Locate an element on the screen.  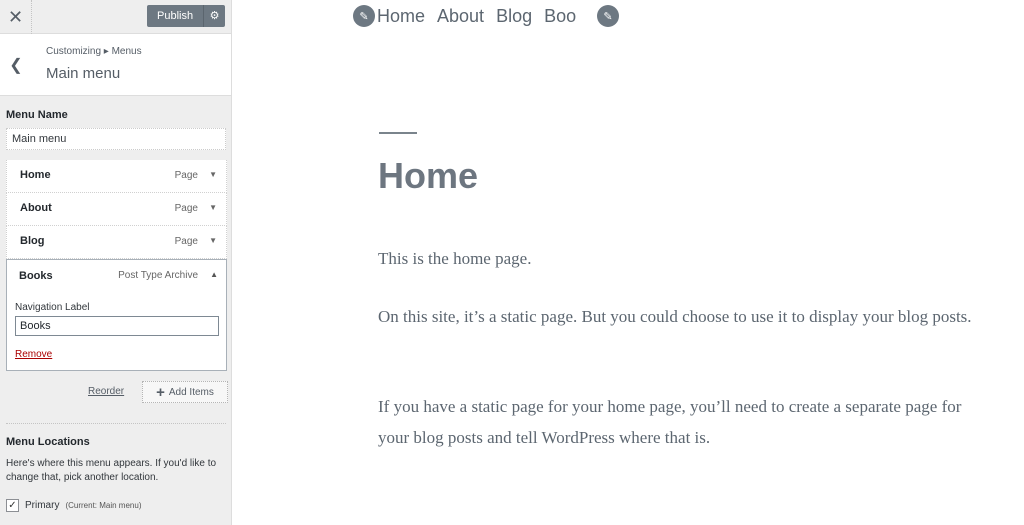
menu-item-title: Blog is located at coordinates (32, 241).